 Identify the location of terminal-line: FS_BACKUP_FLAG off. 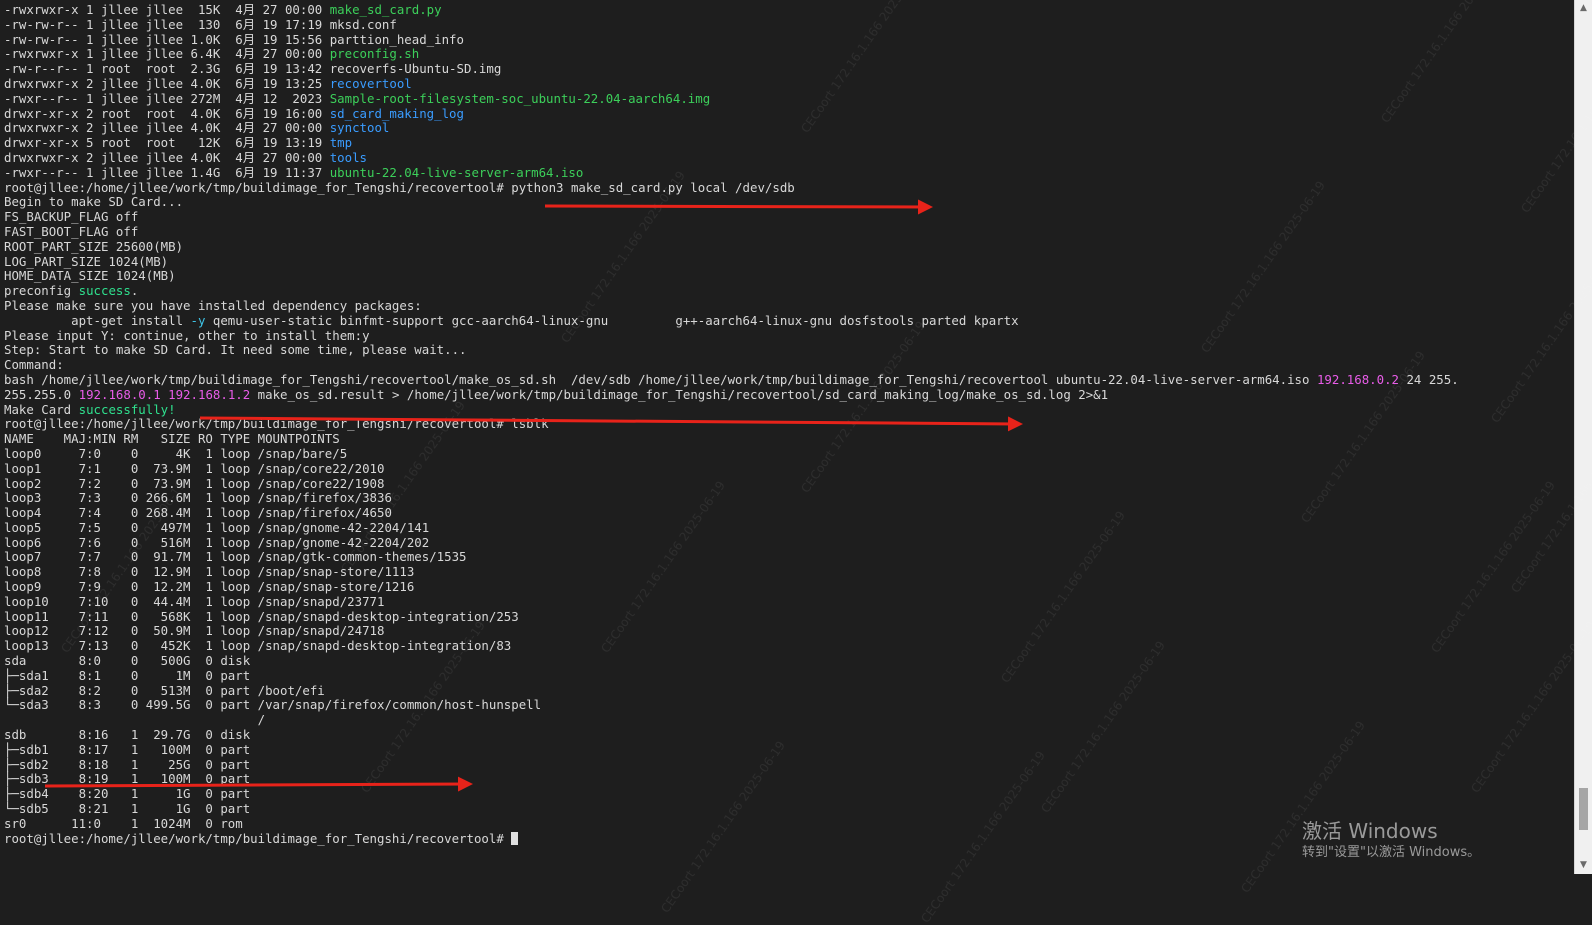
(784, 217).